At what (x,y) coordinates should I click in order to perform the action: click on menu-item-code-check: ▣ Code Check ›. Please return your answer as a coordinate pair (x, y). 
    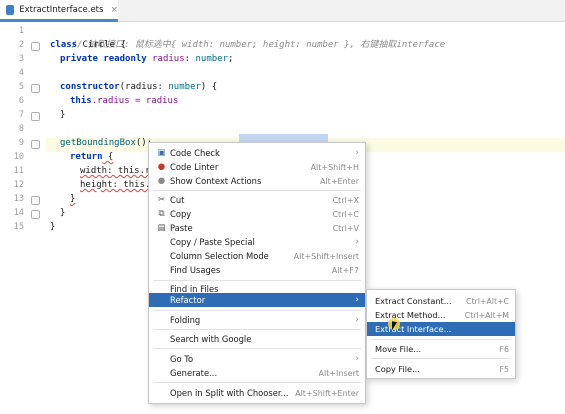
    Looking at the image, I should click on (257, 153).